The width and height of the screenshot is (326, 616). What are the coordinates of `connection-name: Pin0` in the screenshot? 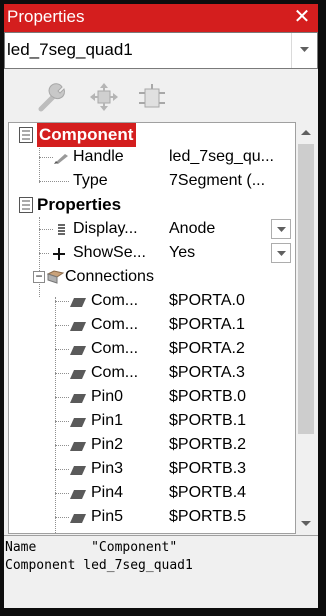 It's located at (107, 396).